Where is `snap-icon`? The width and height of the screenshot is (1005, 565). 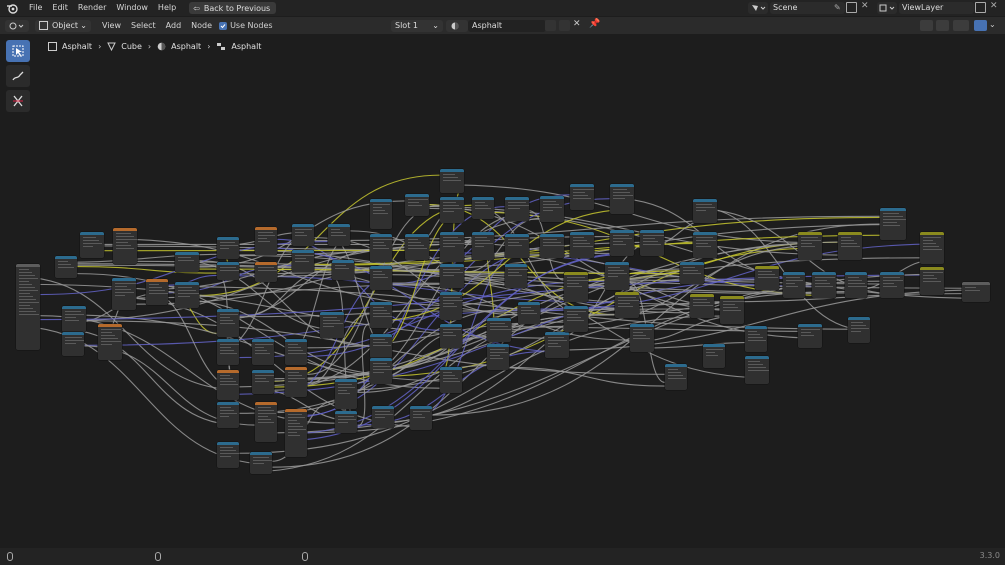 snap-icon is located at coordinates (942, 25).